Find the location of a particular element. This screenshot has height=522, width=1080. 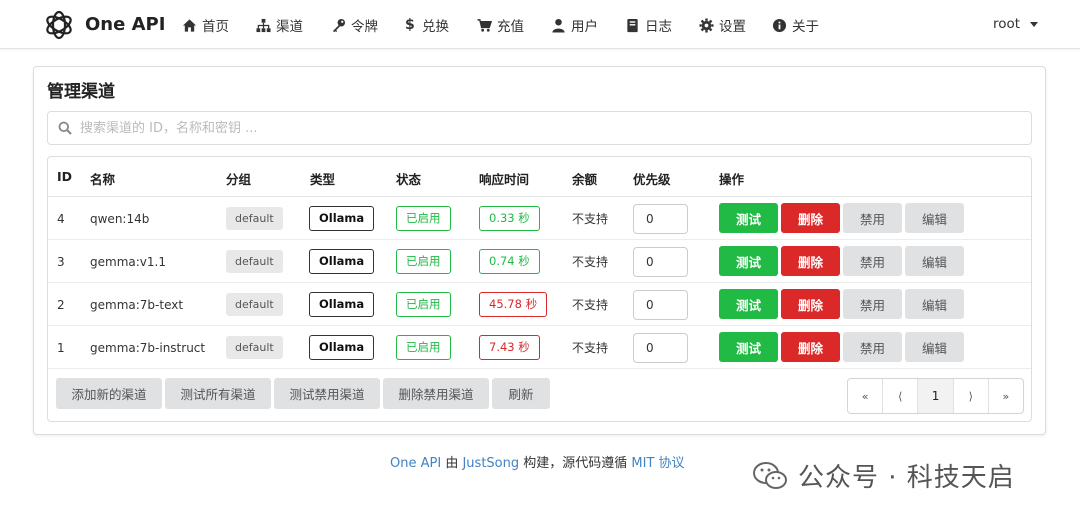

response-time-badge: 0.33 秒 is located at coordinates (509, 218).